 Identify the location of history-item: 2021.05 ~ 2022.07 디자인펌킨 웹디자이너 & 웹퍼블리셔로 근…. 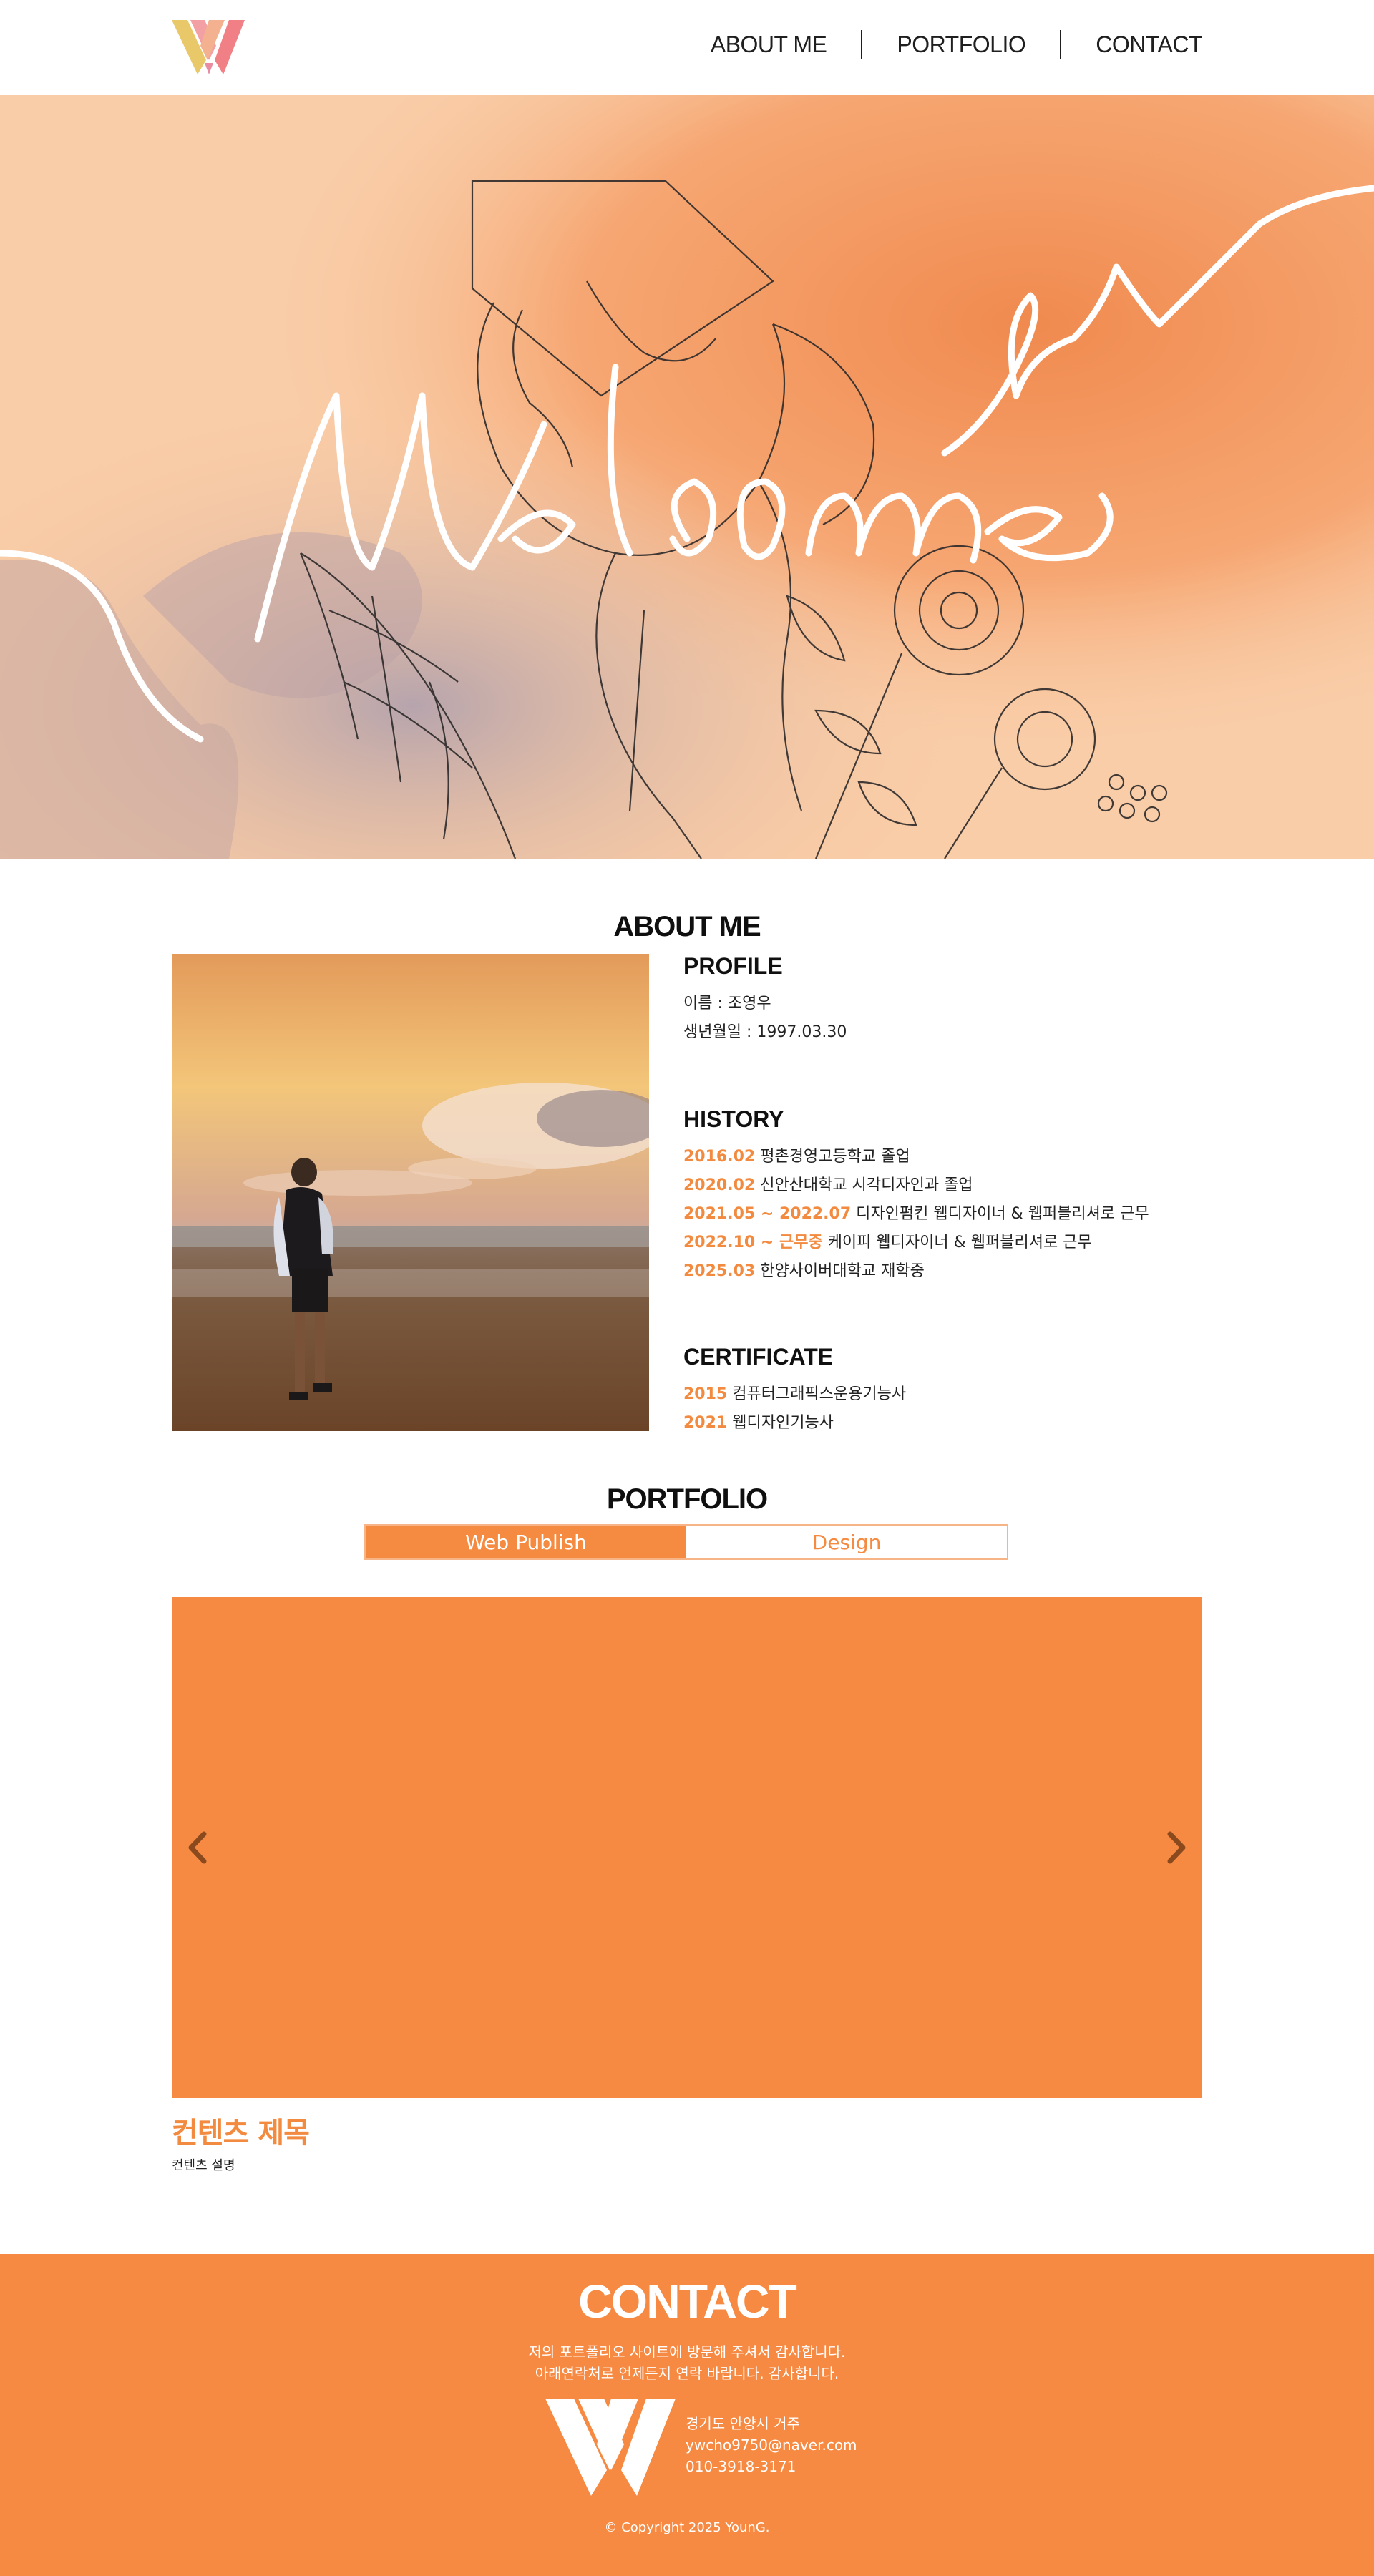
(916, 1214).